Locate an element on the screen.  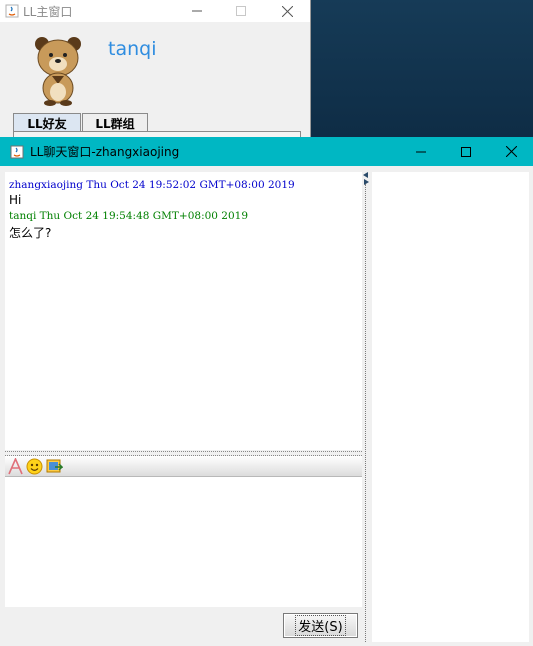
message-text: Hi is located at coordinates (15, 200).